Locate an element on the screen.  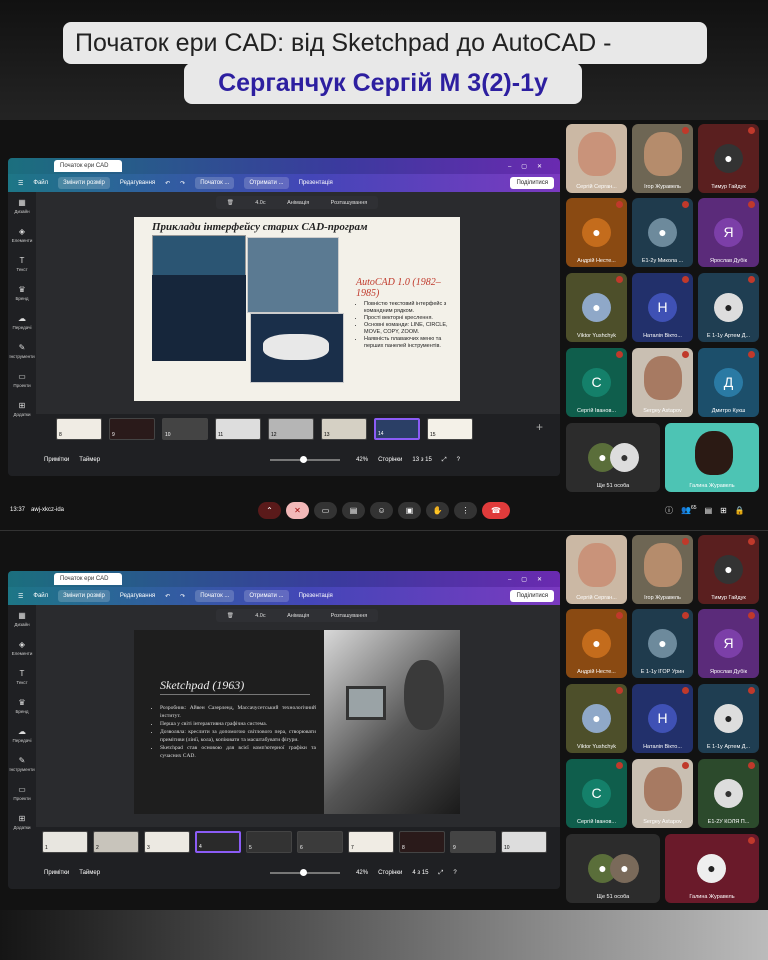
thumbnail: 12 is located at coordinates (291, 429).